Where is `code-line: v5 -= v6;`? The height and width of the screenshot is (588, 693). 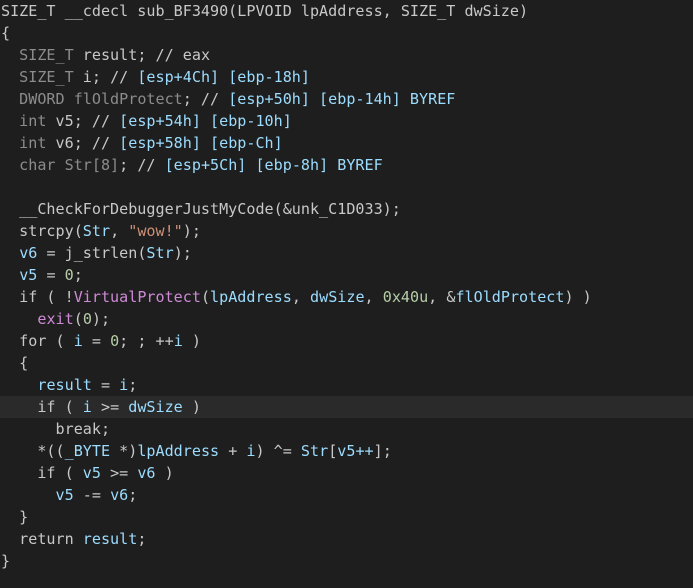
code-line: v5 -= v6; is located at coordinates (346, 495).